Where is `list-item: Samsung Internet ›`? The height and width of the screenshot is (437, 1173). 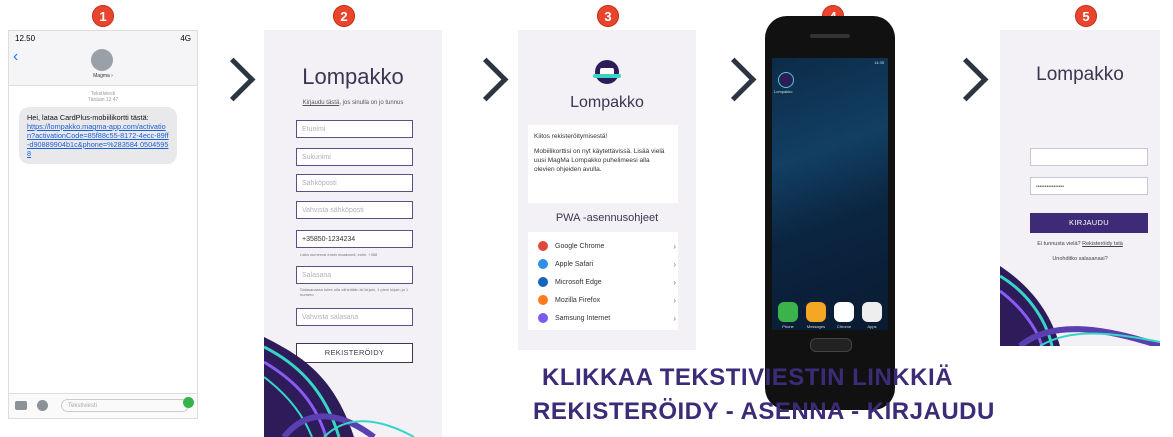
list-item: Samsung Internet › is located at coordinates (607, 318).